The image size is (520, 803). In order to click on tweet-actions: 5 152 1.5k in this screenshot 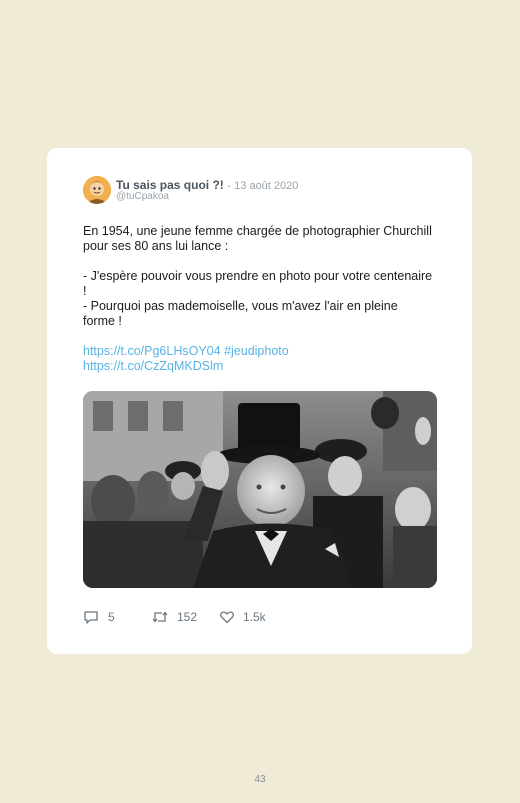, I will do `click(174, 617)`.